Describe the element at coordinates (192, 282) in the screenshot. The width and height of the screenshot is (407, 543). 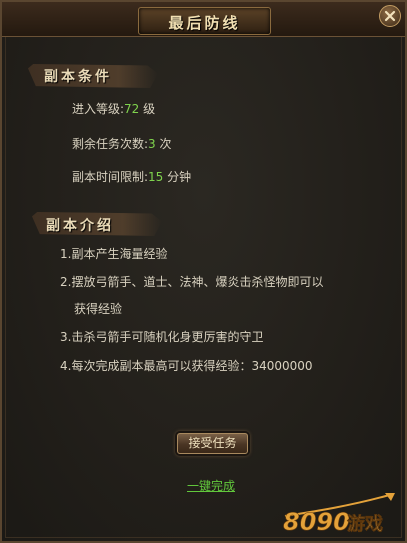
I see `intro-item-2: 2.摆放弓箭手、道士、法神、爆炎击杀怪物即可以` at that location.